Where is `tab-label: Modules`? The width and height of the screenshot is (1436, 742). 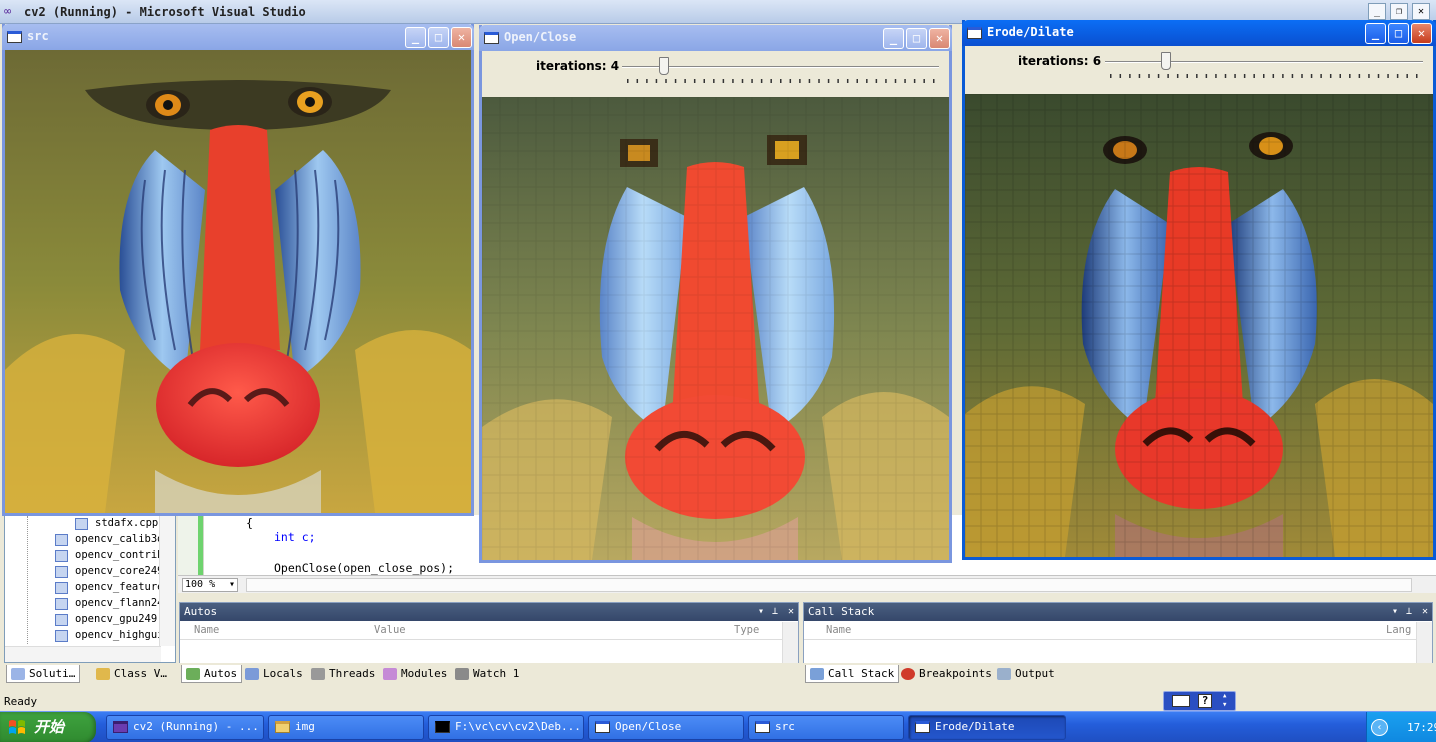 tab-label: Modules is located at coordinates (424, 673).